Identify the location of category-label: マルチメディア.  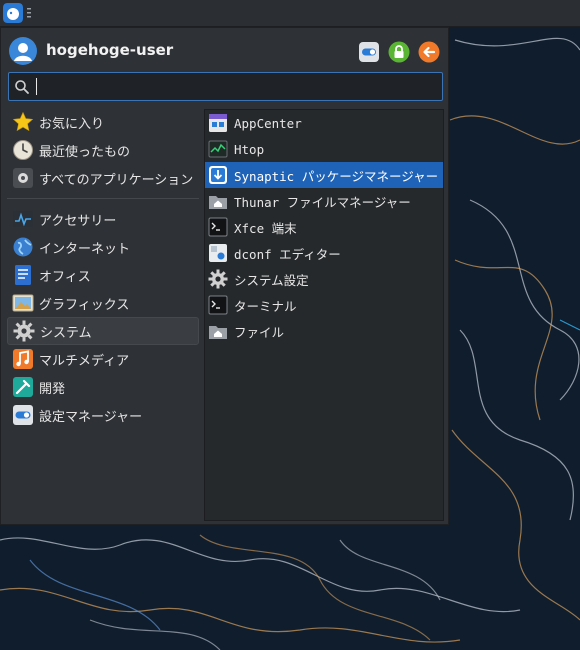
(84, 361).